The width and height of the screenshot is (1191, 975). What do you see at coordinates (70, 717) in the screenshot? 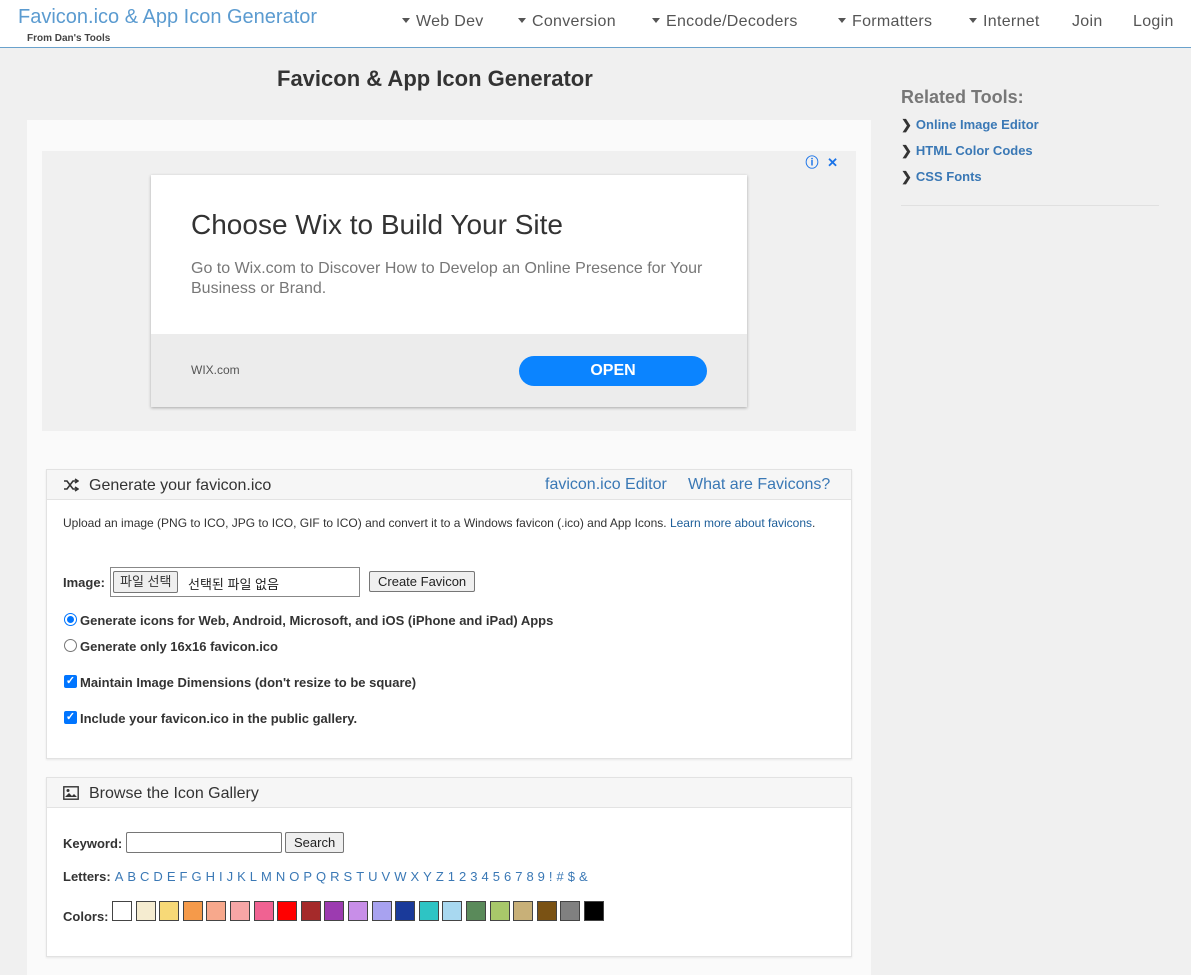
I see `checkbox-public-gallery: ✓` at bounding box center [70, 717].